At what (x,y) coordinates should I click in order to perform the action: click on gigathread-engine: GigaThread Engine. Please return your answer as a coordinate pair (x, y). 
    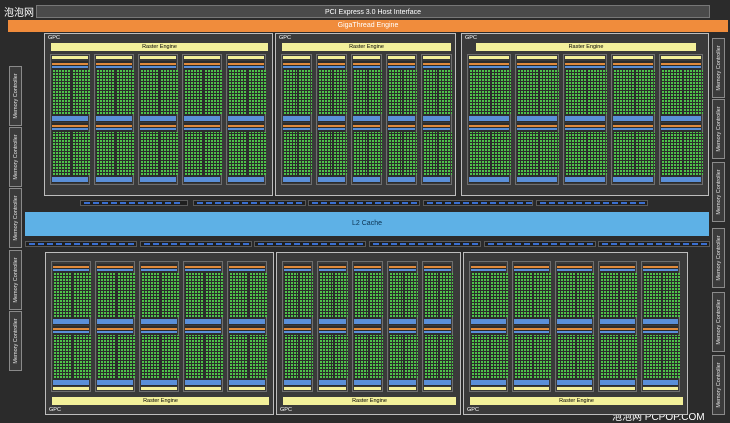
    Looking at the image, I should click on (368, 26).